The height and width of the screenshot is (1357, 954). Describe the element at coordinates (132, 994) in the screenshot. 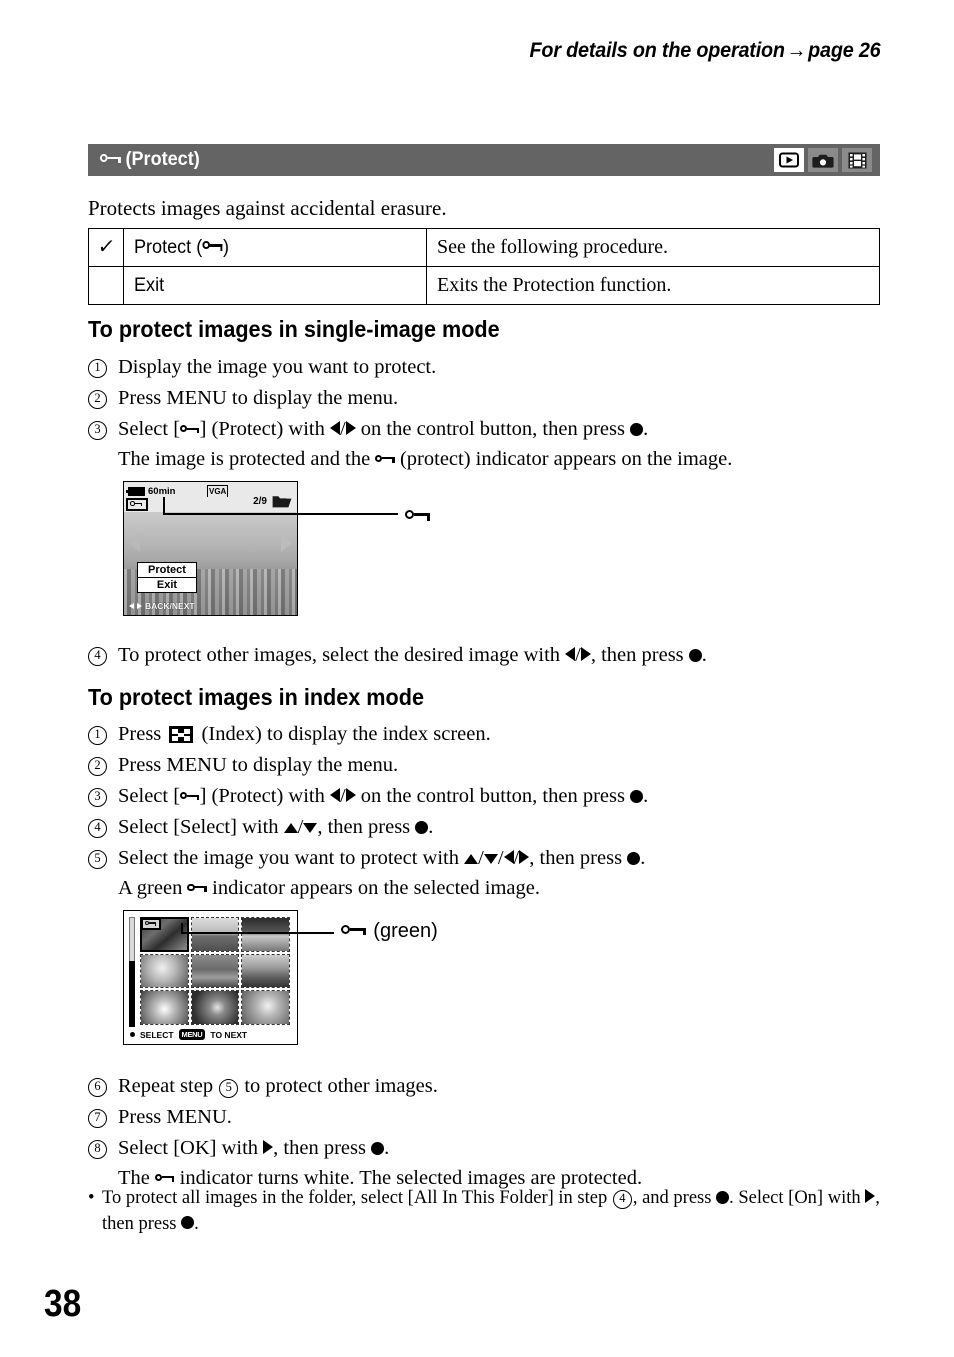

I see `index-scrollbar-thumb` at that location.